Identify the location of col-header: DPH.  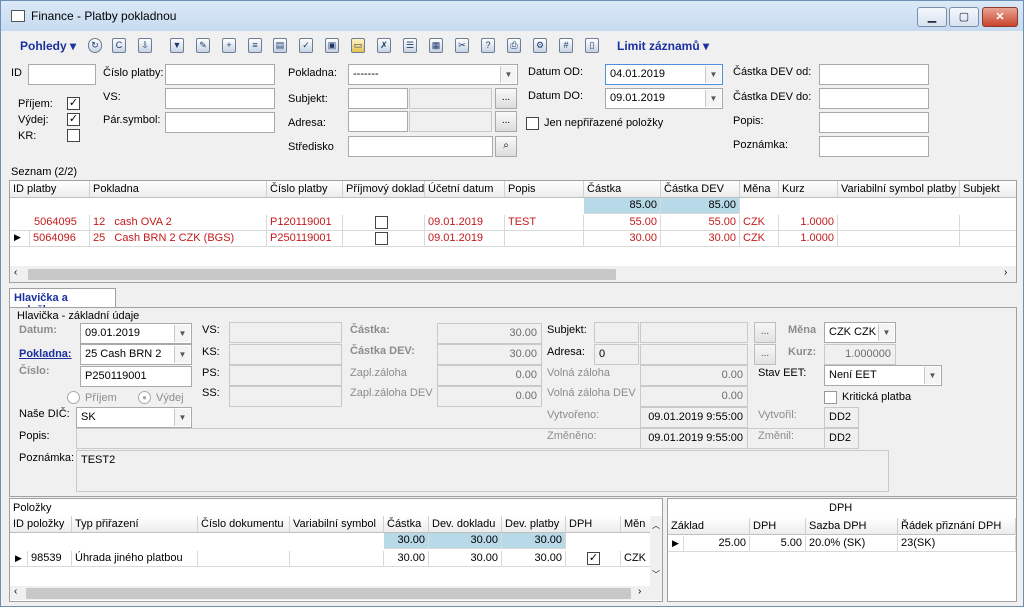
(778, 526).